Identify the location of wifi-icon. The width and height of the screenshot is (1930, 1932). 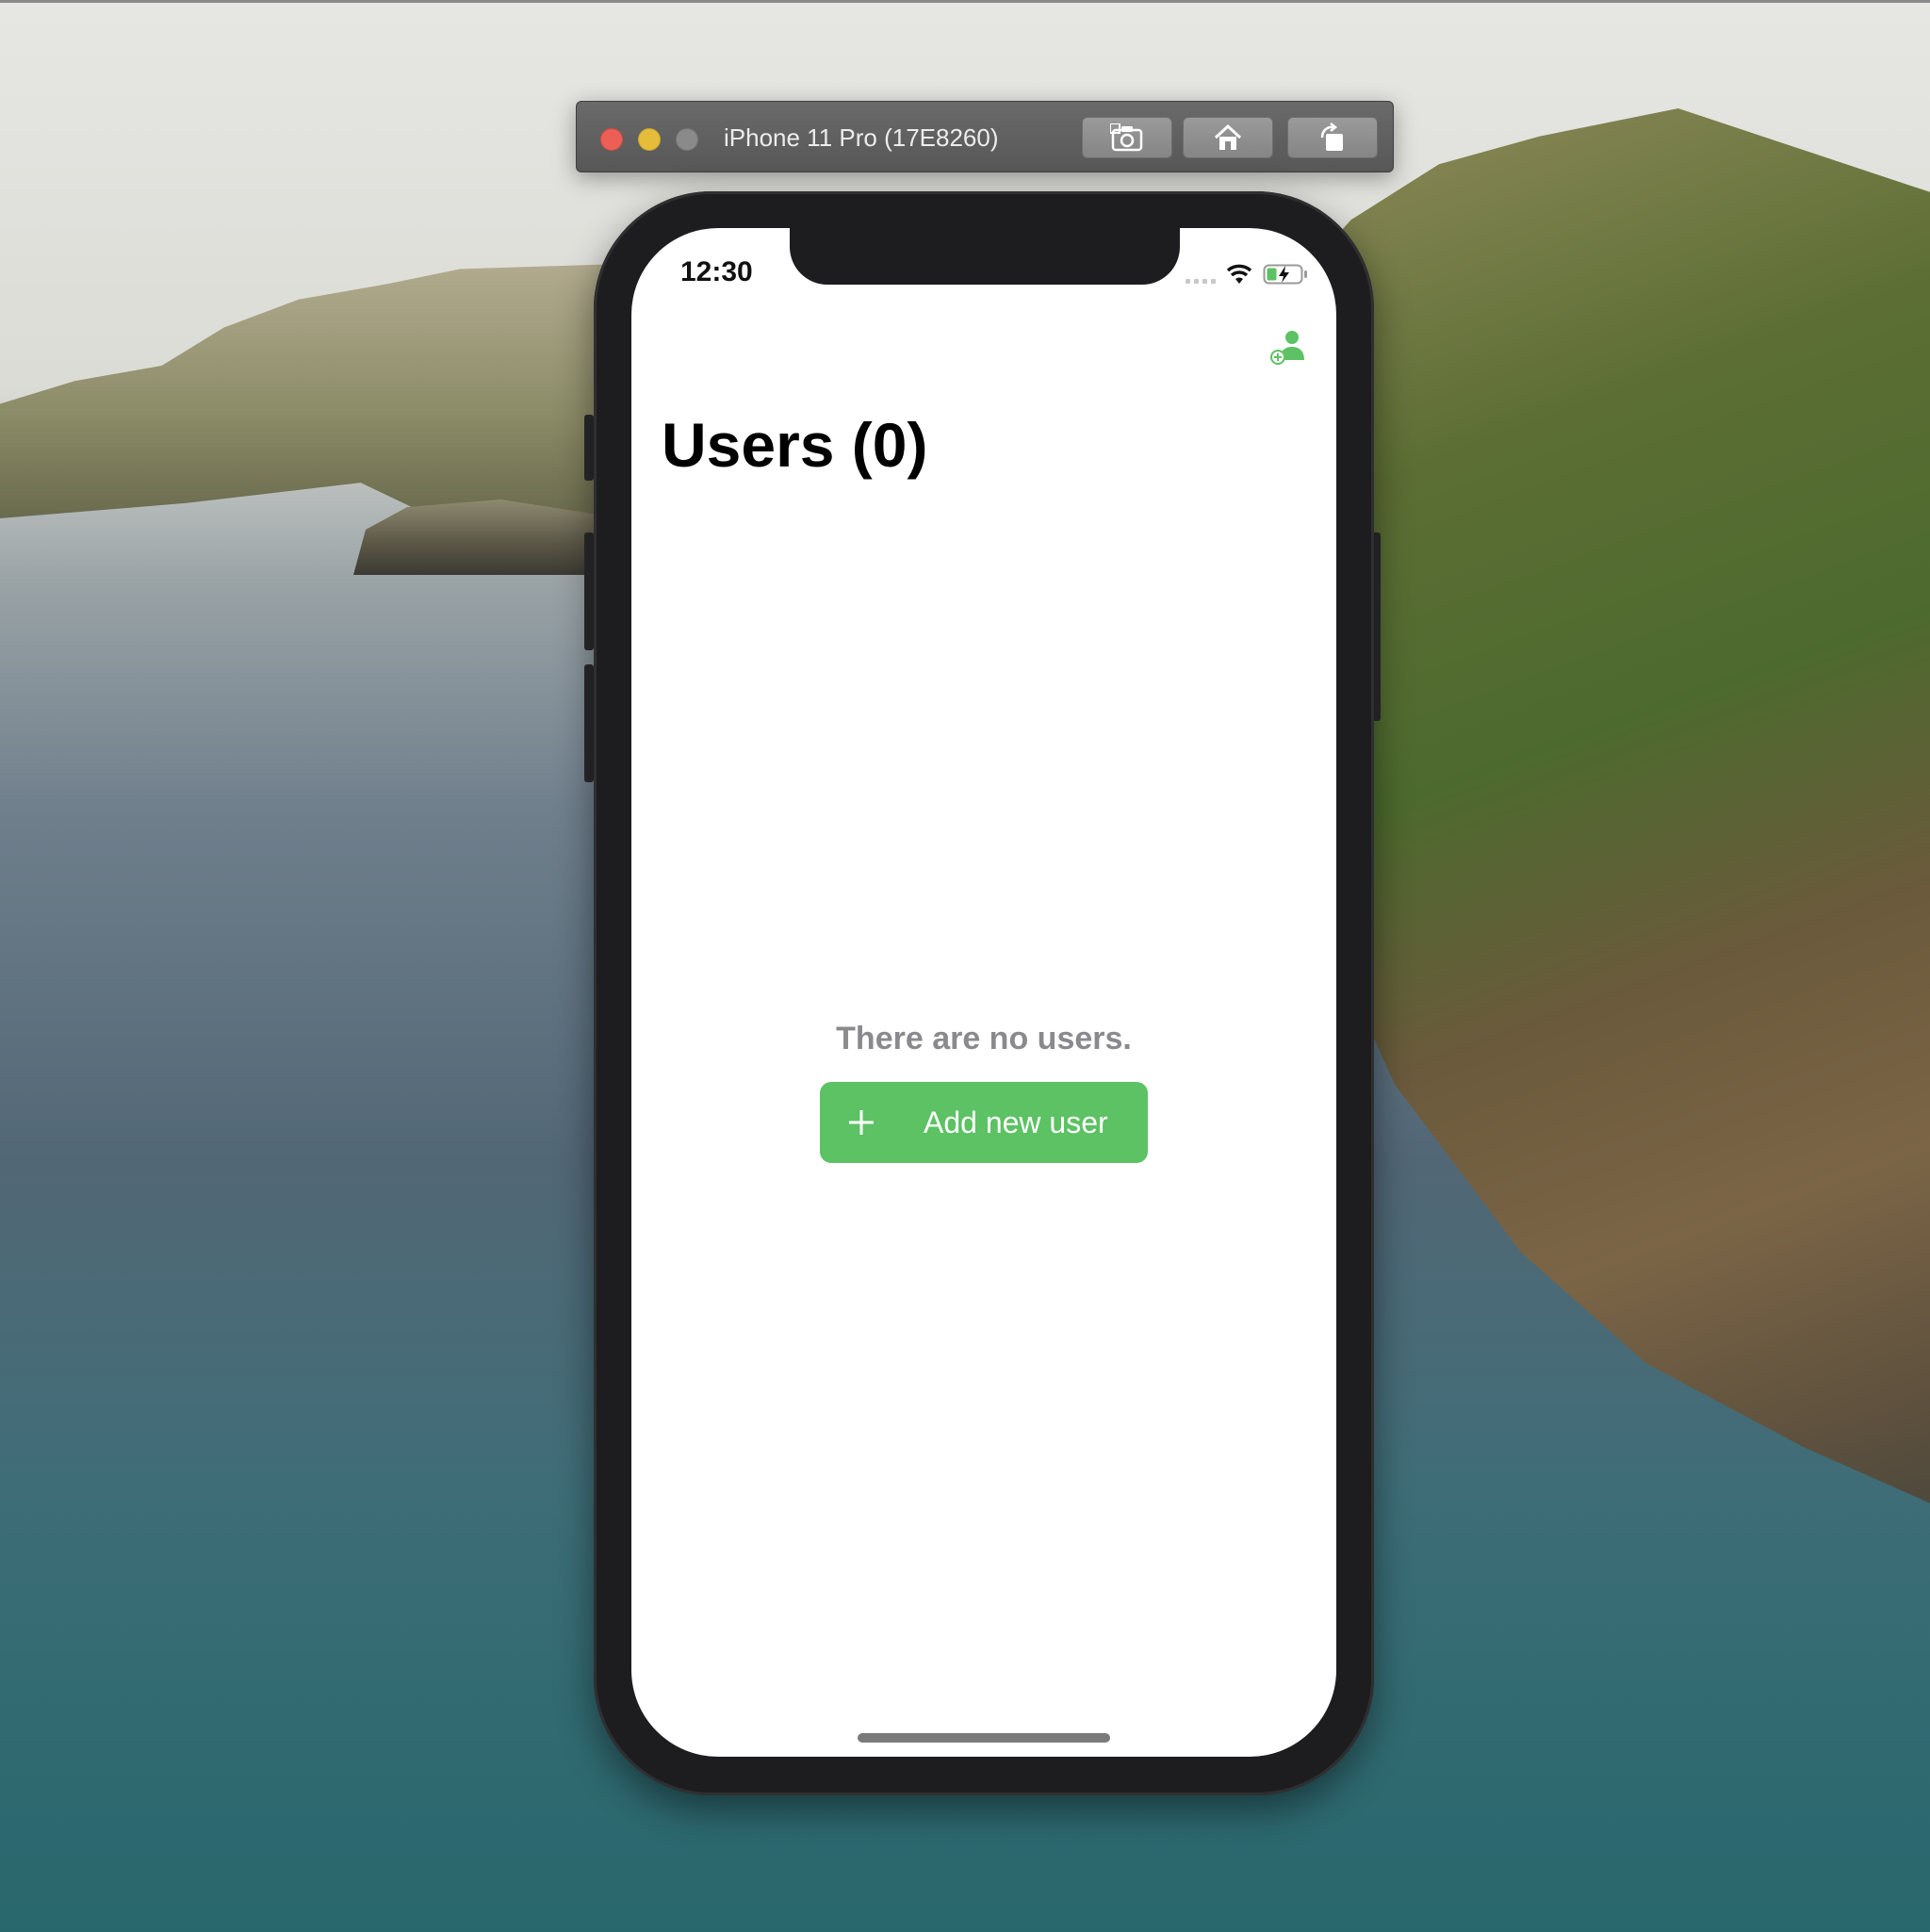
(1239, 274).